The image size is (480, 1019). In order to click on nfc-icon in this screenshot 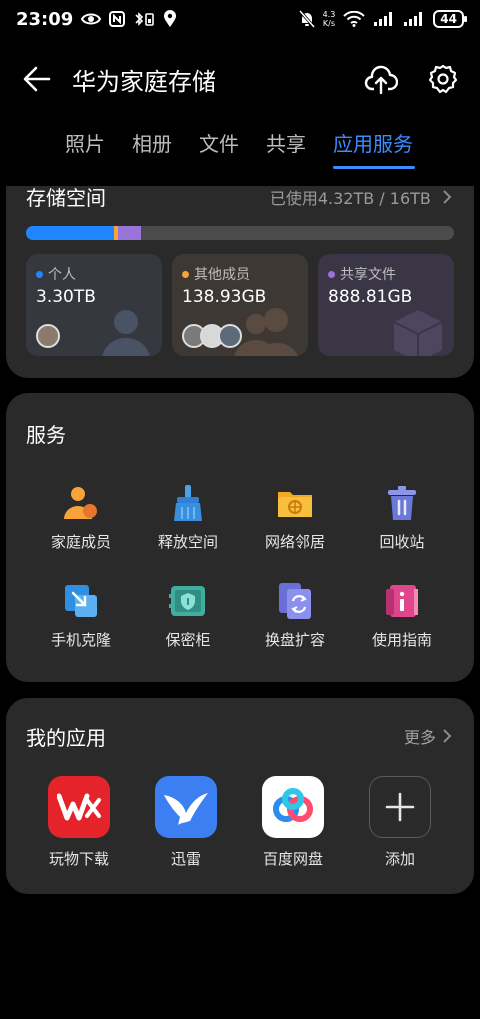, I will do `click(117, 19)`.